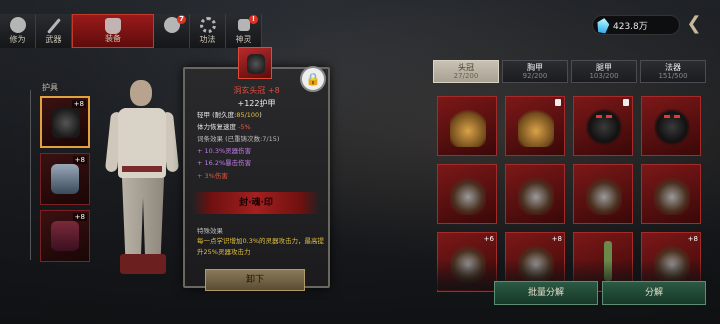 The image size is (720, 324). What do you see at coordinates (535, 67) in the screenshot?
I see `tab-label: 胸甲` at bounding box center [535, 67].